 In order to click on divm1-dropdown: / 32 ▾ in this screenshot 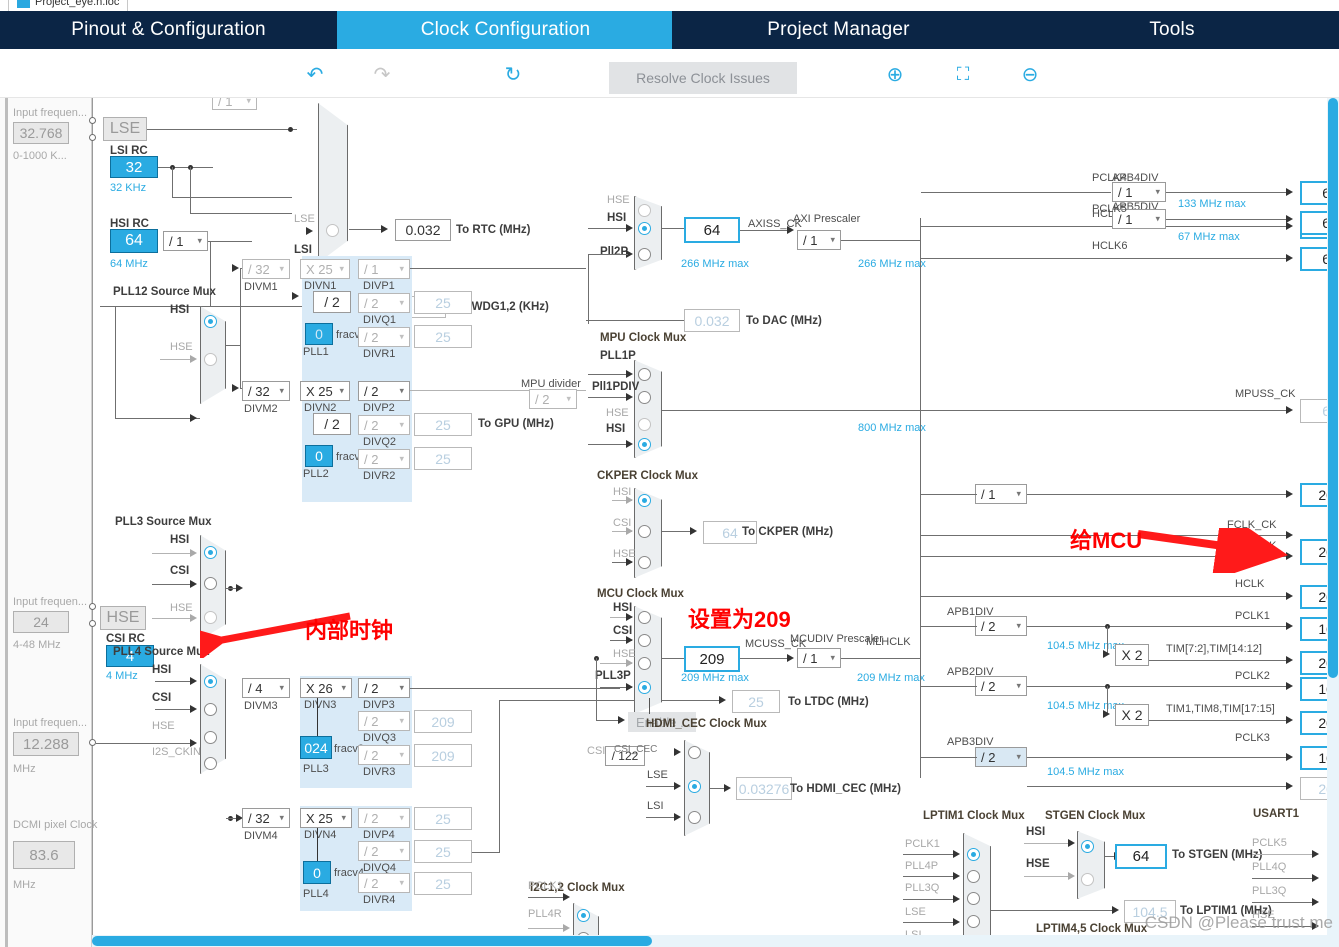, I will do `click(266, 269)`.